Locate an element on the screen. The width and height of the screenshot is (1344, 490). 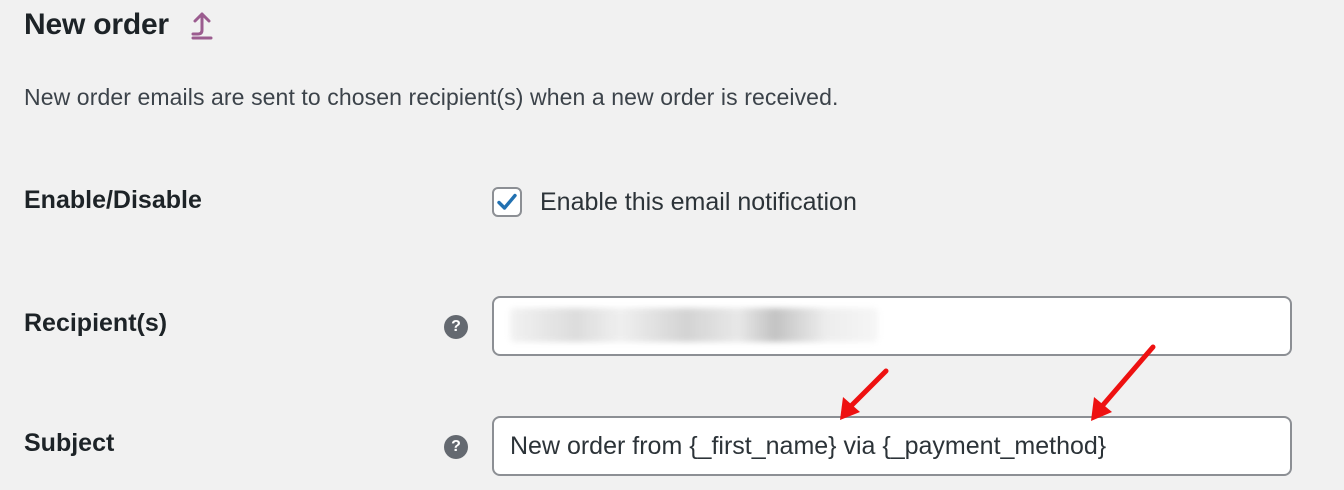
subject-input is located at coordinates (892, 446).